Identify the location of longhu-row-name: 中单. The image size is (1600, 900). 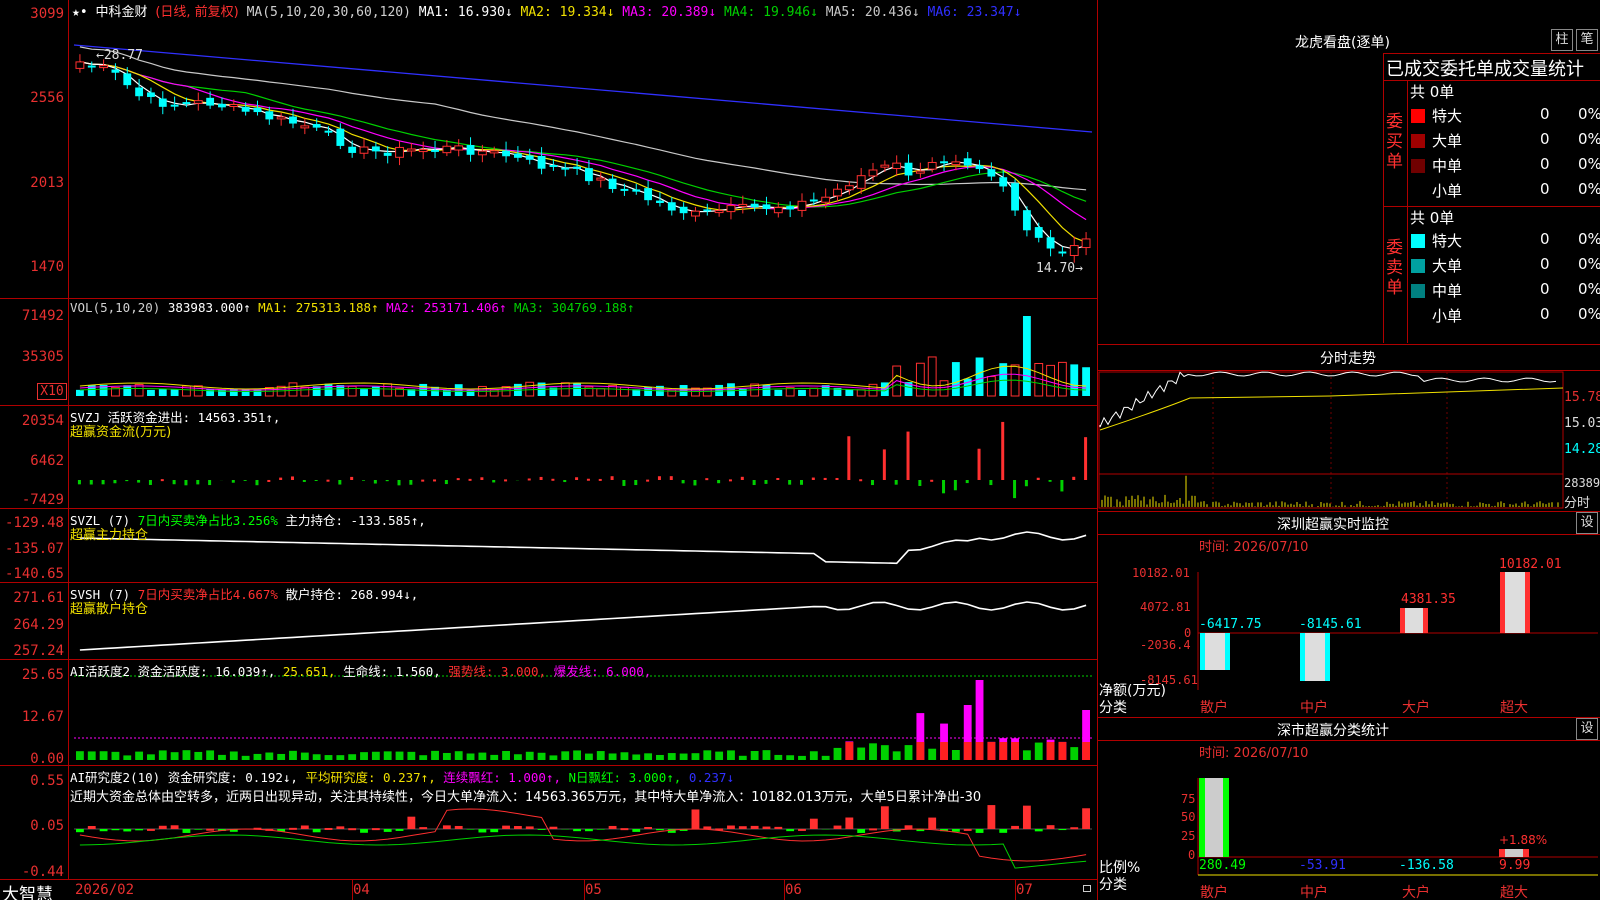
(1447, 291).